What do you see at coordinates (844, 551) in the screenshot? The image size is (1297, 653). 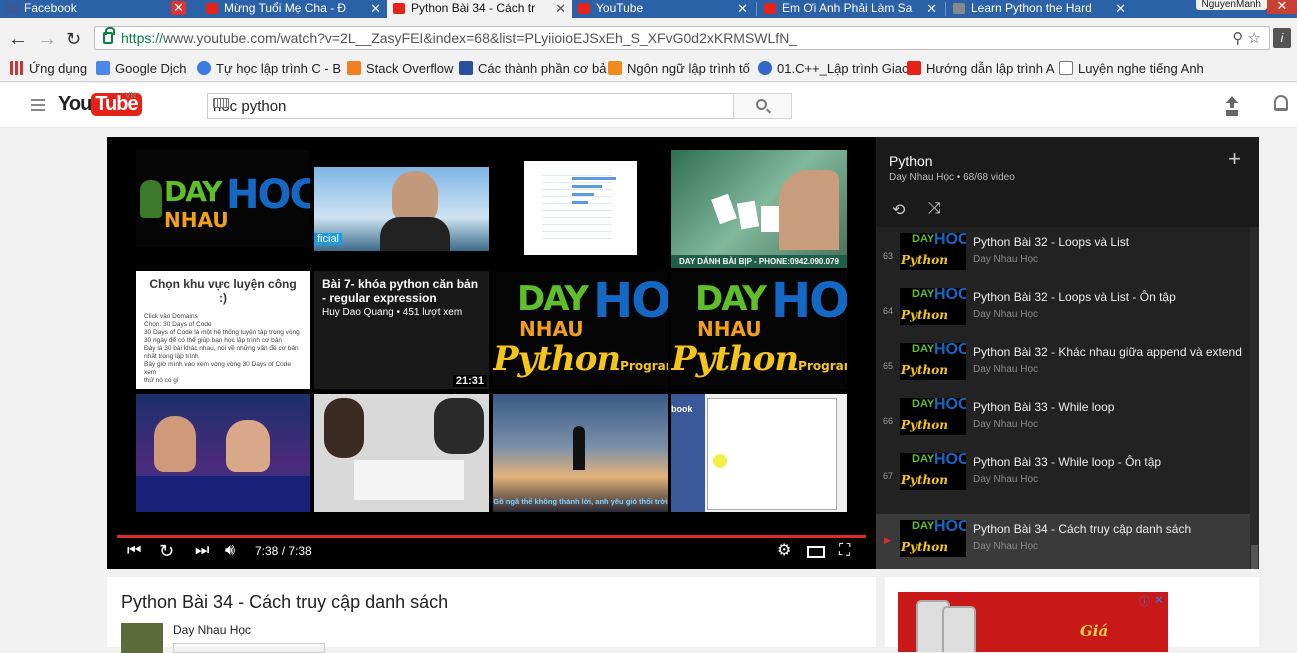 I see `fullscreen-icon: ⛶` at bounding box center [844, 551].